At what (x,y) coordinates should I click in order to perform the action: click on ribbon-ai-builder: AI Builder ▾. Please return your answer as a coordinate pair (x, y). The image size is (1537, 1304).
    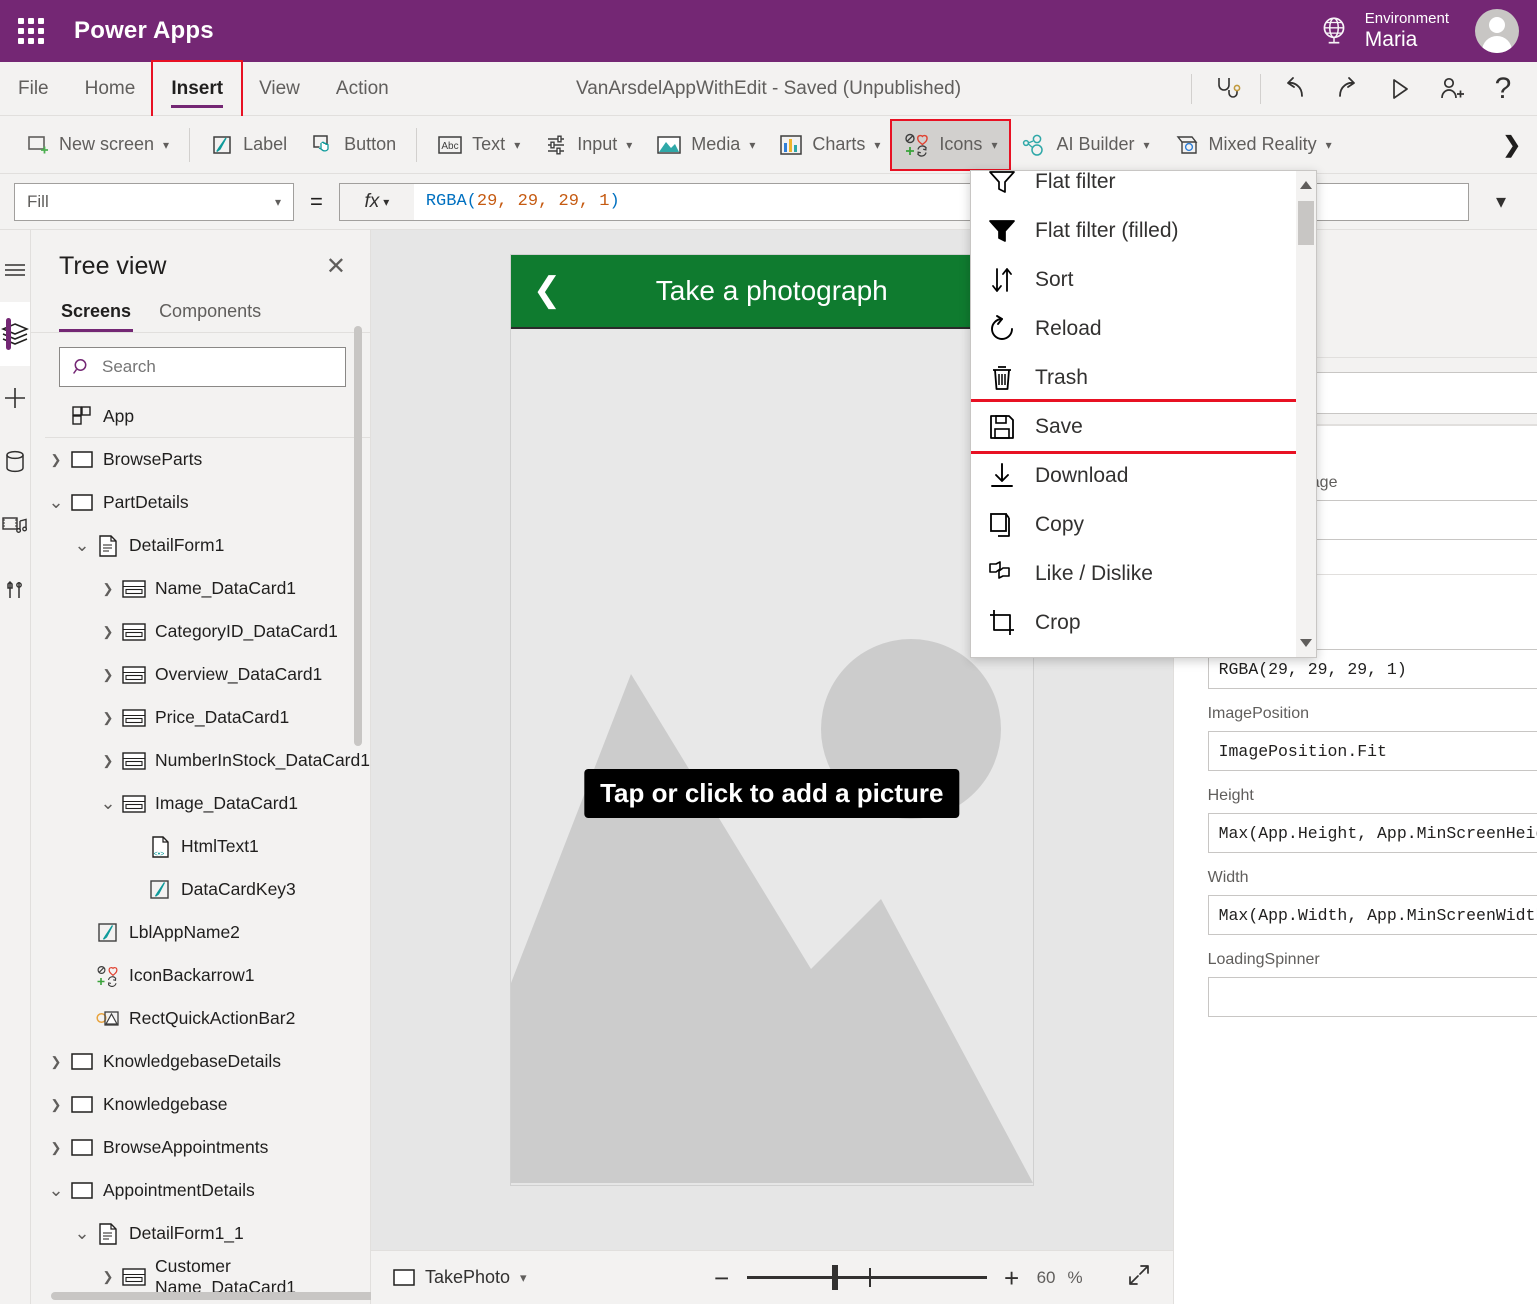
    Looking at the image, I should click on (1085, 145).